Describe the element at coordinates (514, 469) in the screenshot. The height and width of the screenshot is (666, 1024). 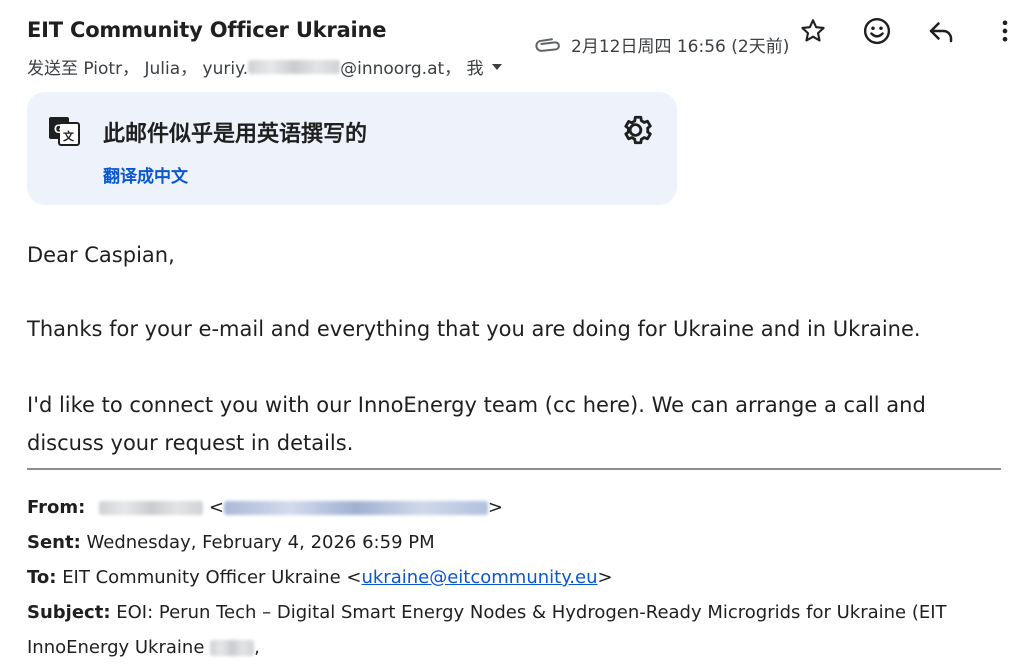
I see `divider` at that location.